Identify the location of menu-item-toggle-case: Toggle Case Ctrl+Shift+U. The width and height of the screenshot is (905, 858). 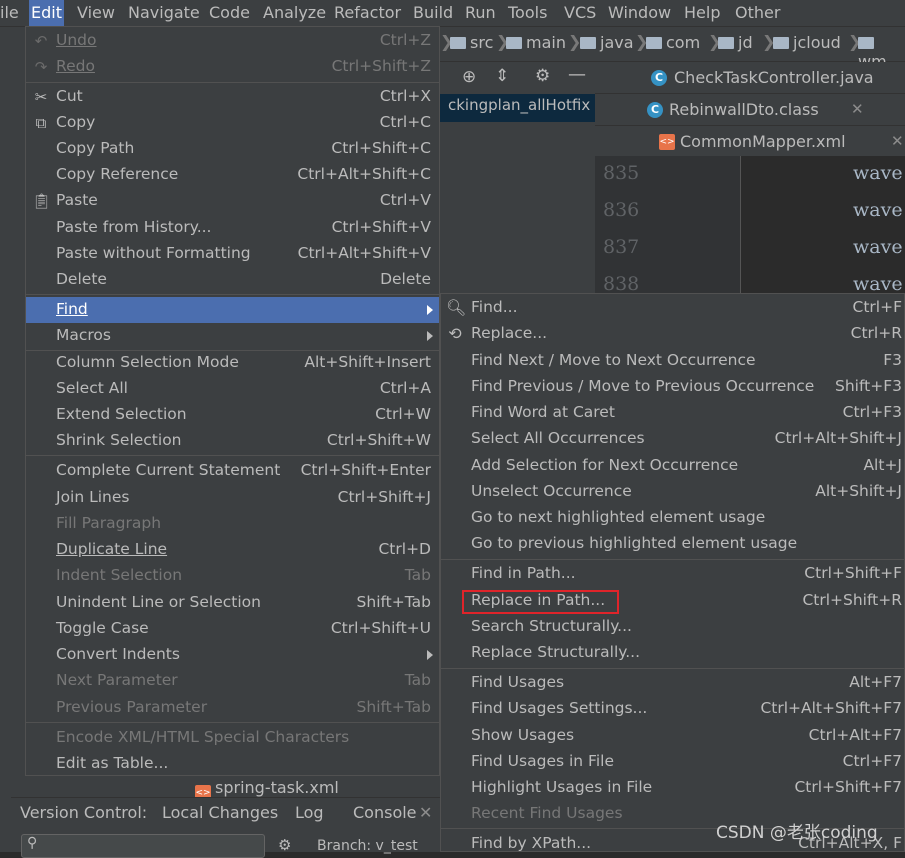
(232, 629).